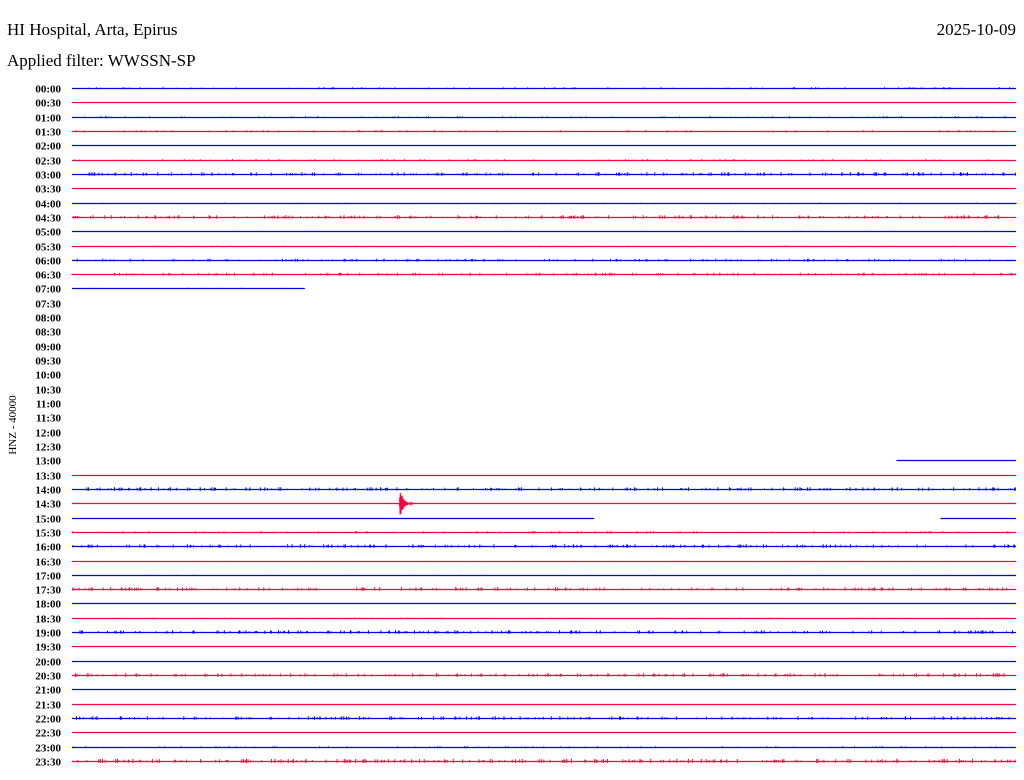 This screenshot has width=1024, height=780. What do you see at coordinates (48, 391) in the screenshot?
I see `row-time-label: 10:30` at bounding box center [48, 391].